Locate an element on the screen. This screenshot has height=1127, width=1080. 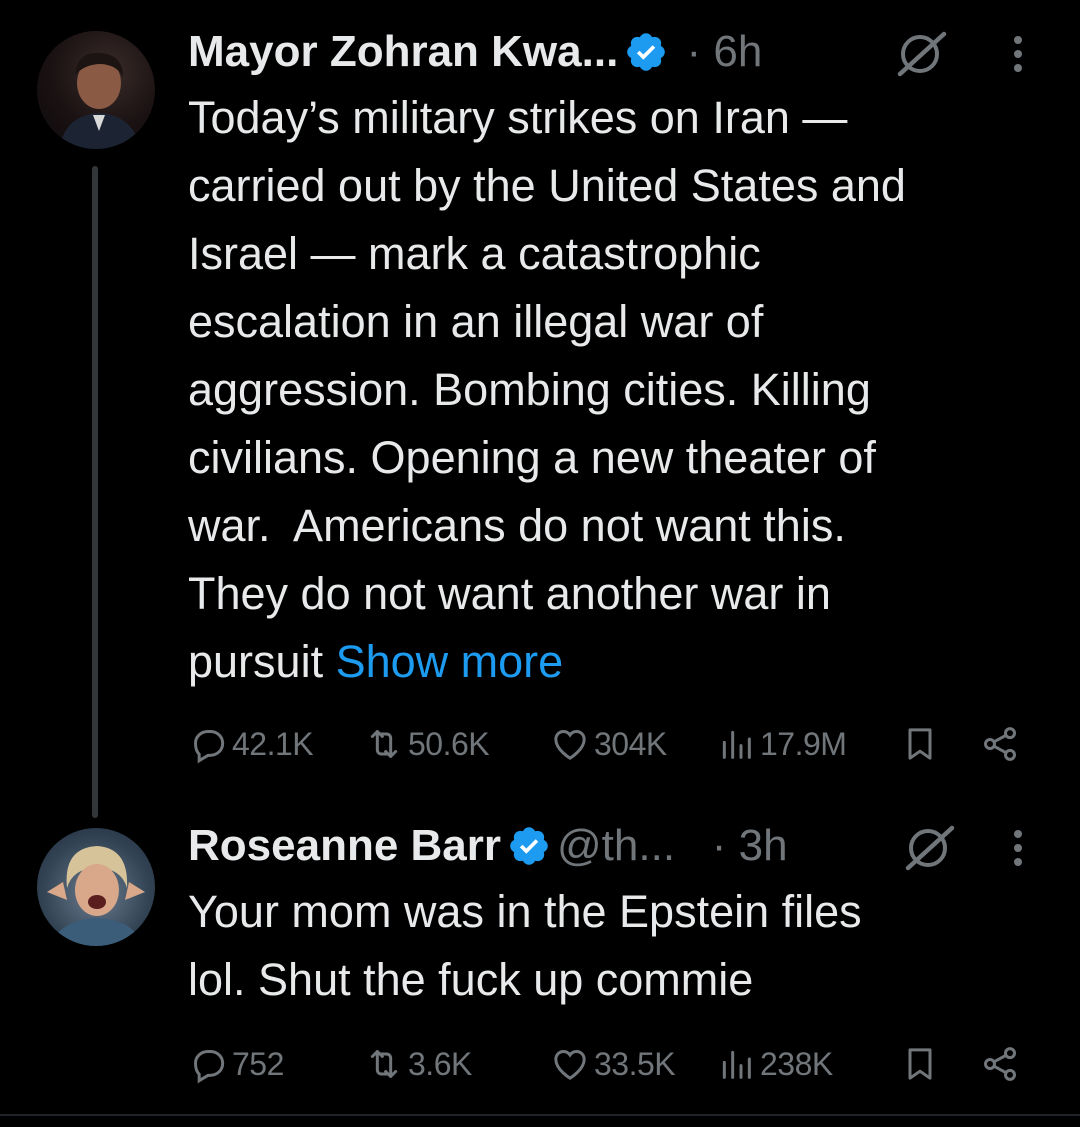
views-button: 17.9M is located at coordinates (781, 744).